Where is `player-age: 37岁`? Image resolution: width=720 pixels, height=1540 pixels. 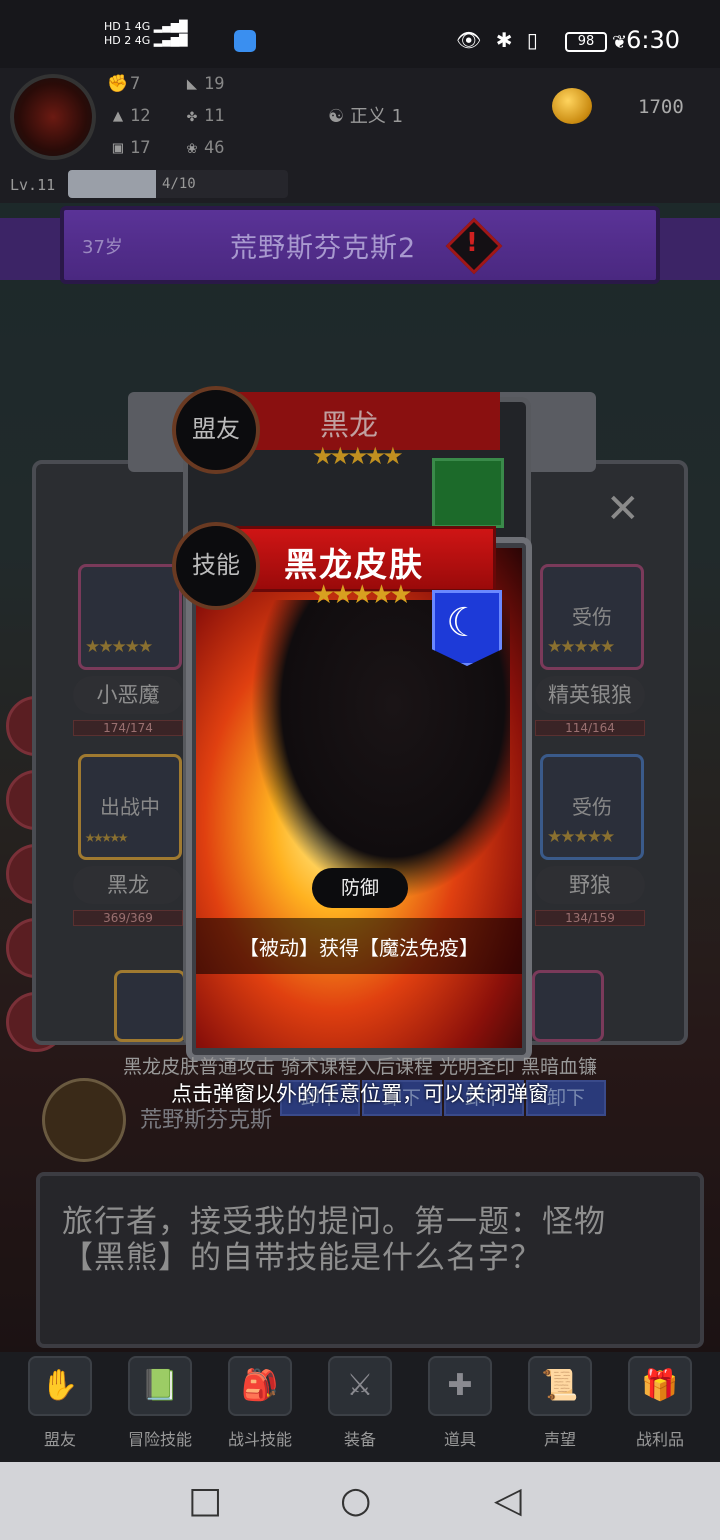
player-age: 37岁 is located at coordinates (102, 247).